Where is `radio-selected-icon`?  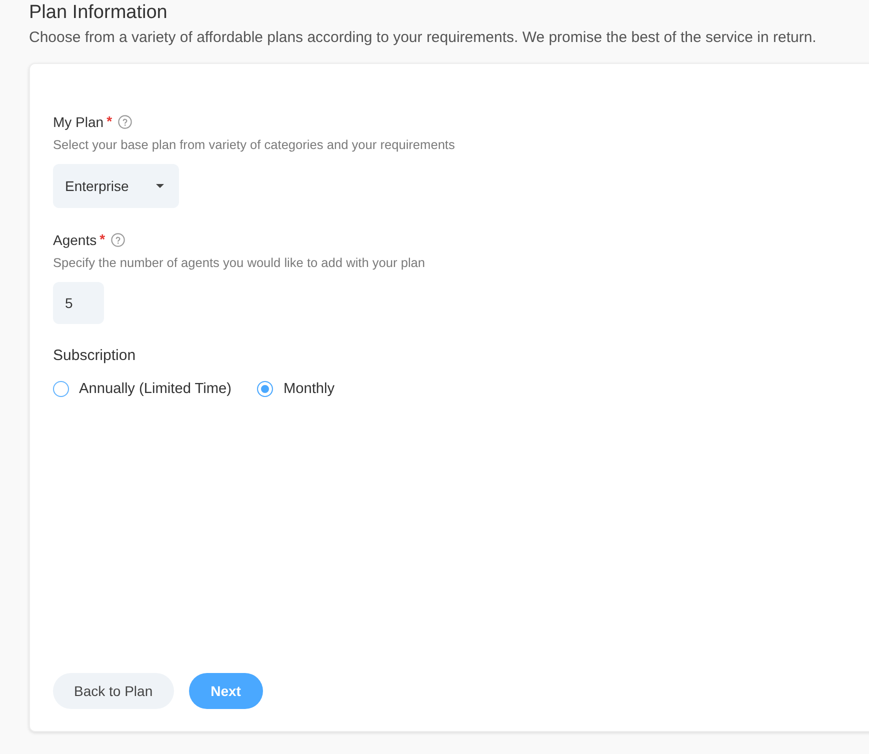
radio-selected-icon is located at coordinates (265, 389).